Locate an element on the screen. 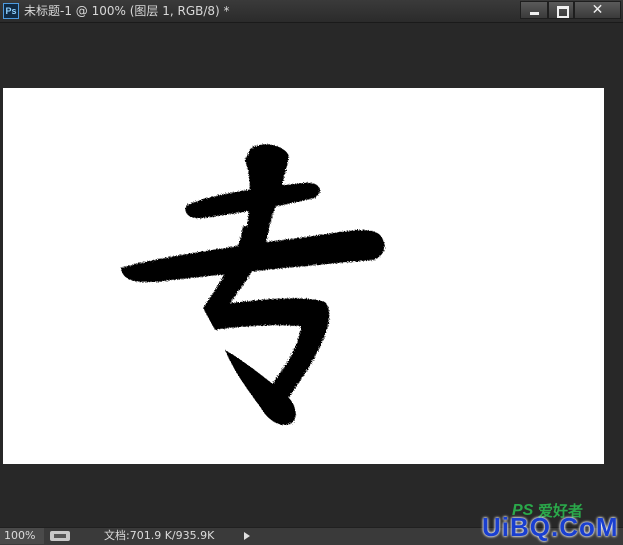  close-button: ✕ is located at coordinates (597, 10).